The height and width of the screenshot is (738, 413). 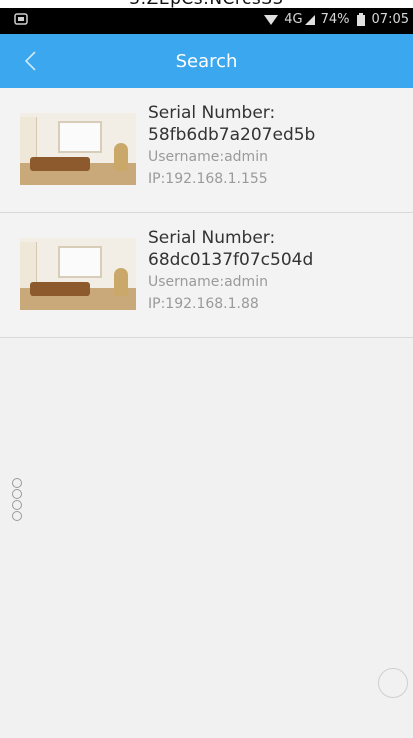 I want to click on top-caption-strip: 3:ZEpCs:NCrcsS3, so click(x=206, y=4).